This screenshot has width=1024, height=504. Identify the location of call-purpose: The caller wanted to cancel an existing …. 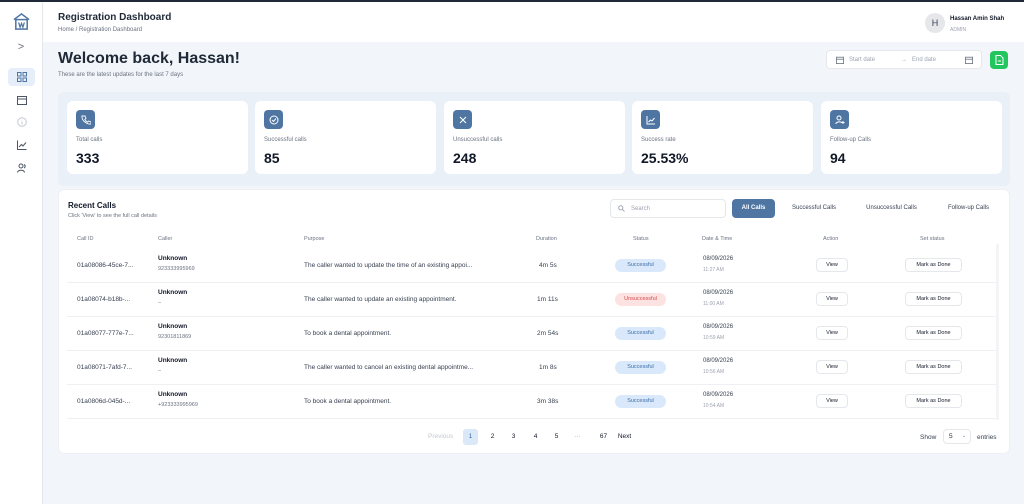
(389, 367).